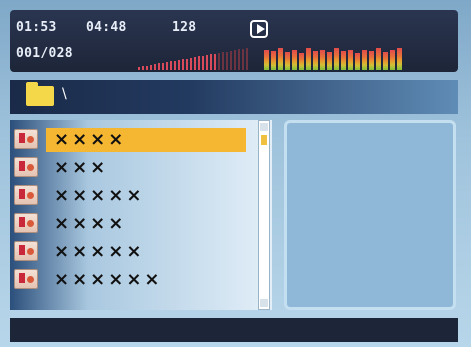  I want to click on file-name: ××××××, so click(108, 279).